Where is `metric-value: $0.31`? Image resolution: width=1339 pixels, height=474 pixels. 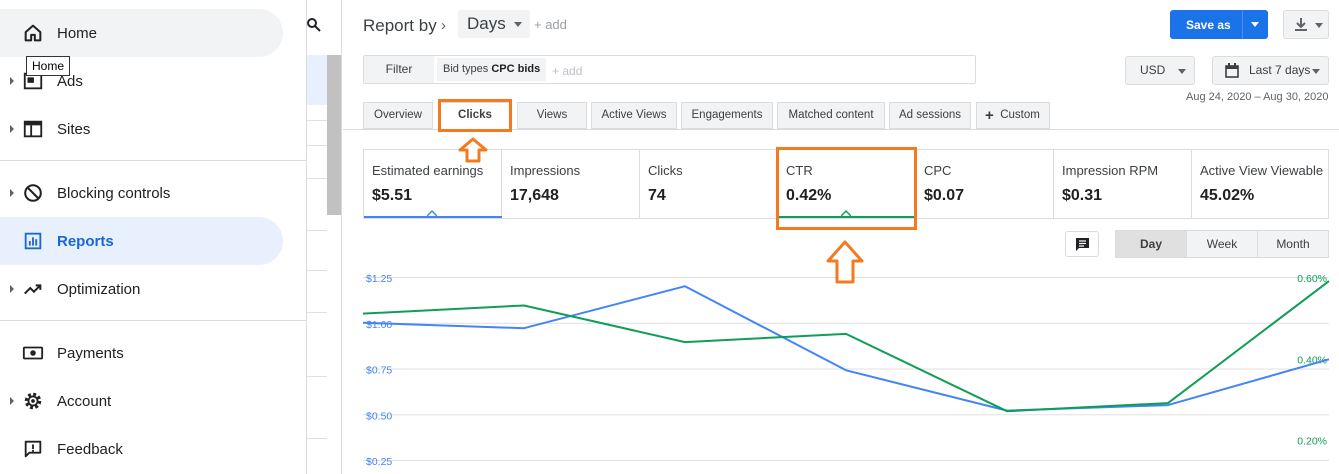
metric-value: $0.31 is located at coordinates (1082, 195).